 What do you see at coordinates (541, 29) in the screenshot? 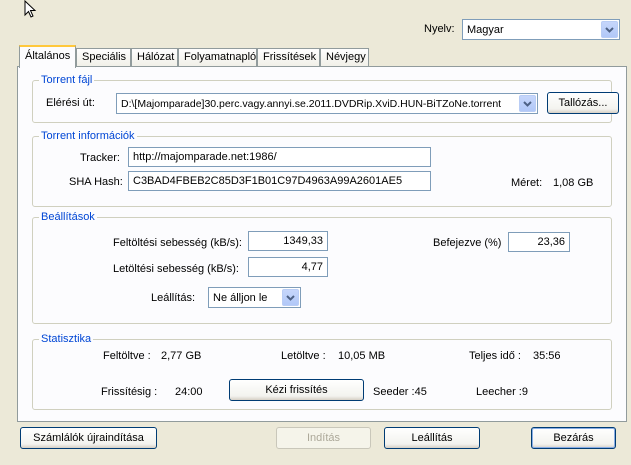
I see `language-select: Magyar` at bounding box center [541, 29].